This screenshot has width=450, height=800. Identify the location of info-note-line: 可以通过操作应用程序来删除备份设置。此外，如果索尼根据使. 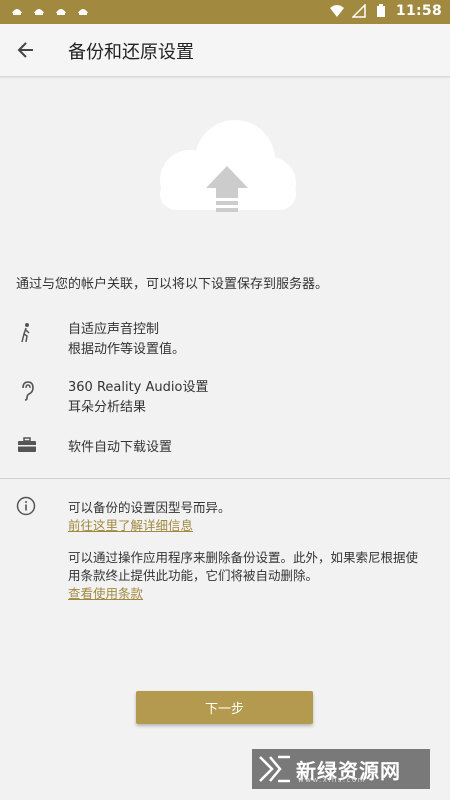
(243, 557).